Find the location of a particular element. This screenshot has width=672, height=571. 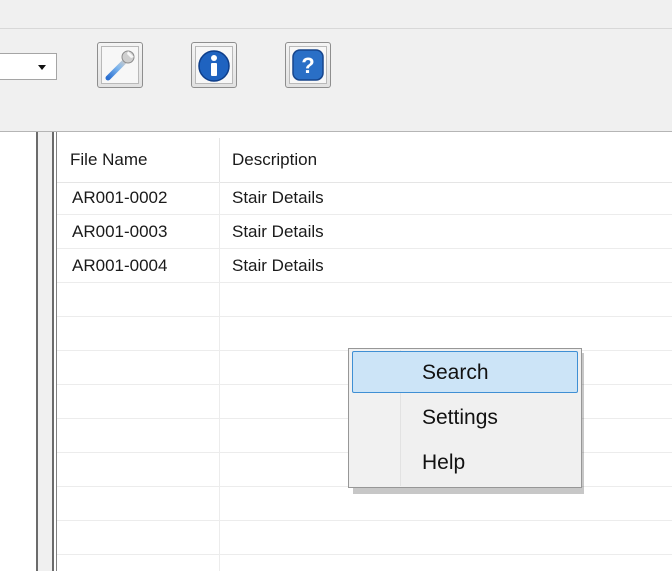

menu-item-search: Search is located at coordinates (465, 372).